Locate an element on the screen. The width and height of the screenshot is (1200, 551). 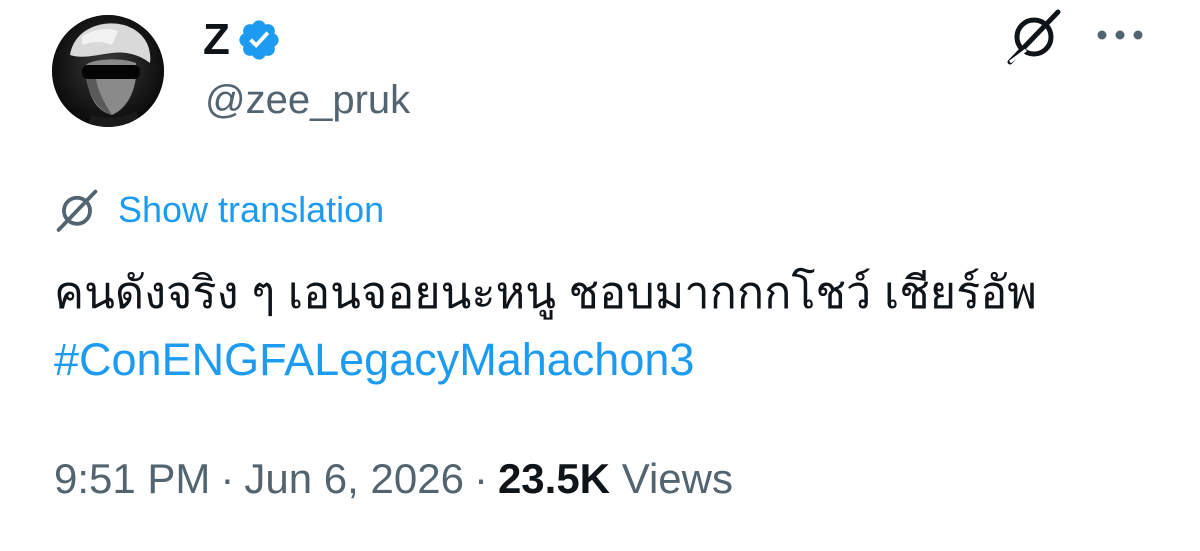
views-count: 23.5K is located at coordinates (554, 478).